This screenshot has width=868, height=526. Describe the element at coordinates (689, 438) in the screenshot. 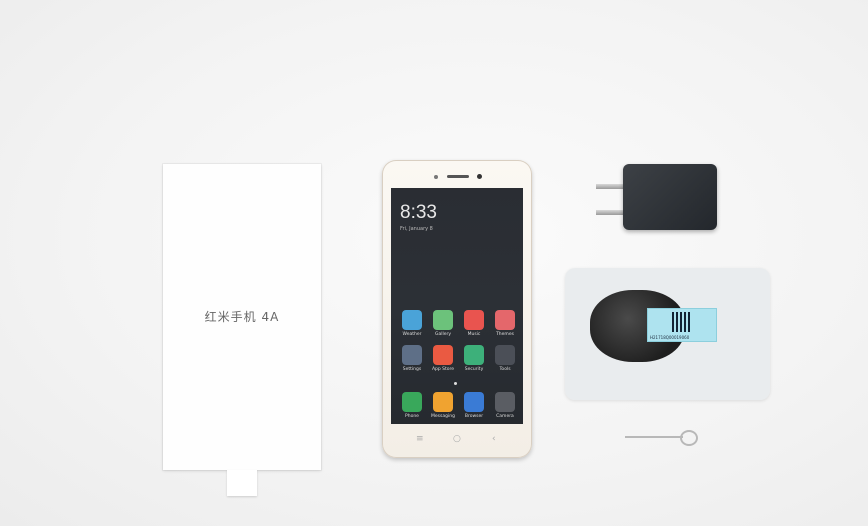

I see `sim-eject-tool-ring` at that location.